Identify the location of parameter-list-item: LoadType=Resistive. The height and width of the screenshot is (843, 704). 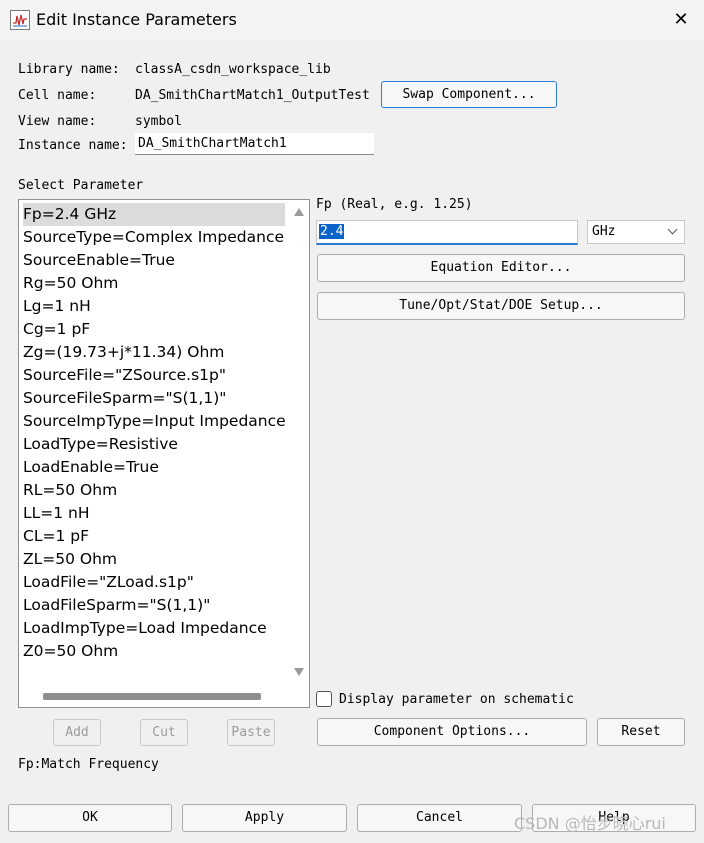
(154, 444).